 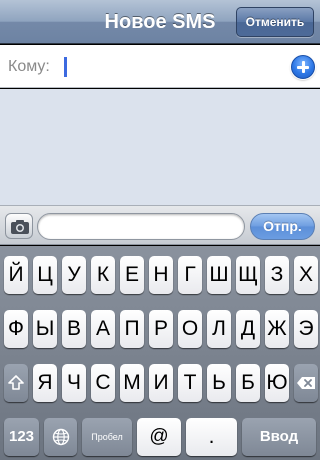 What do you see at coordinates (65, 67) in the screenshot?
I see `text-cursor` at bounding box center [65, 67].